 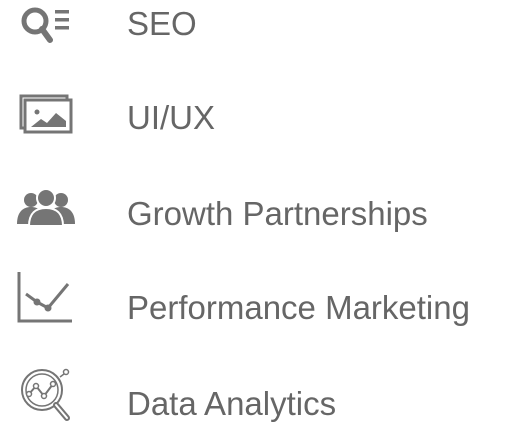 What do you see at coordinates (46, 208) in the screenshot?
I see `people-group-icon` at bounding box center [46, 208].